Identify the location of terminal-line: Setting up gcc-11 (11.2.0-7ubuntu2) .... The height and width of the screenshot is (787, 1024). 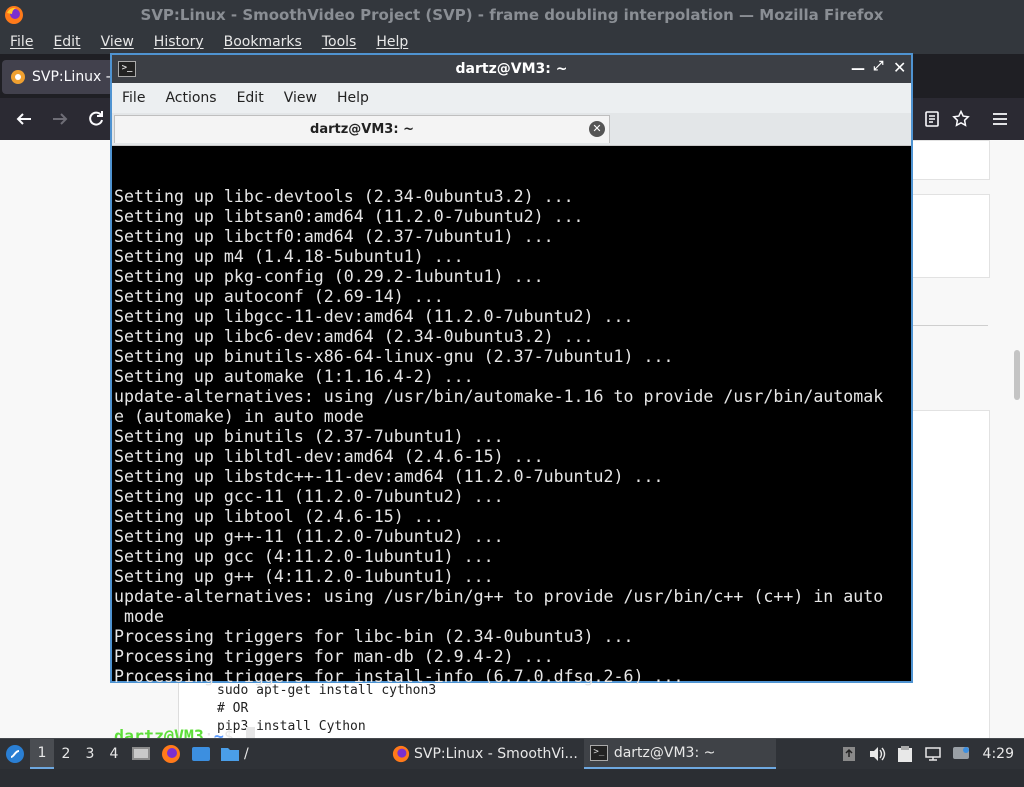
(309, 496).